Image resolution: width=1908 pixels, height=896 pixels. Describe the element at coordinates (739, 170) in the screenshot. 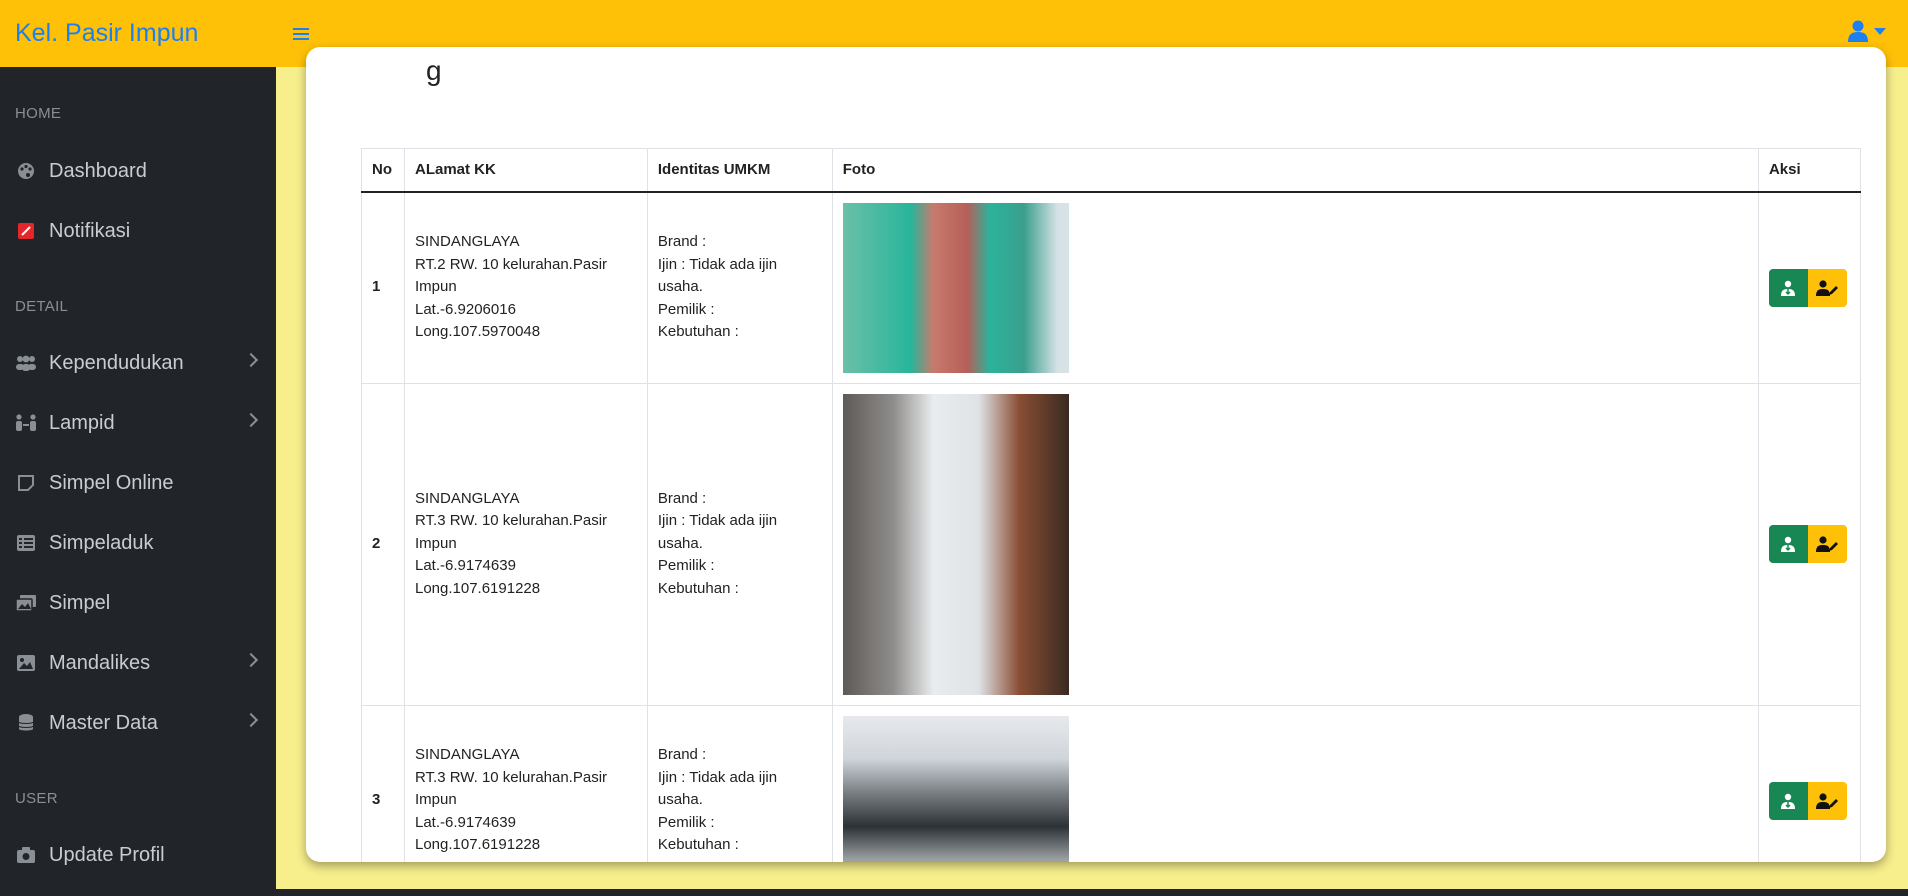

I see `column-header-identitas: Identitas UMKM` at that location.